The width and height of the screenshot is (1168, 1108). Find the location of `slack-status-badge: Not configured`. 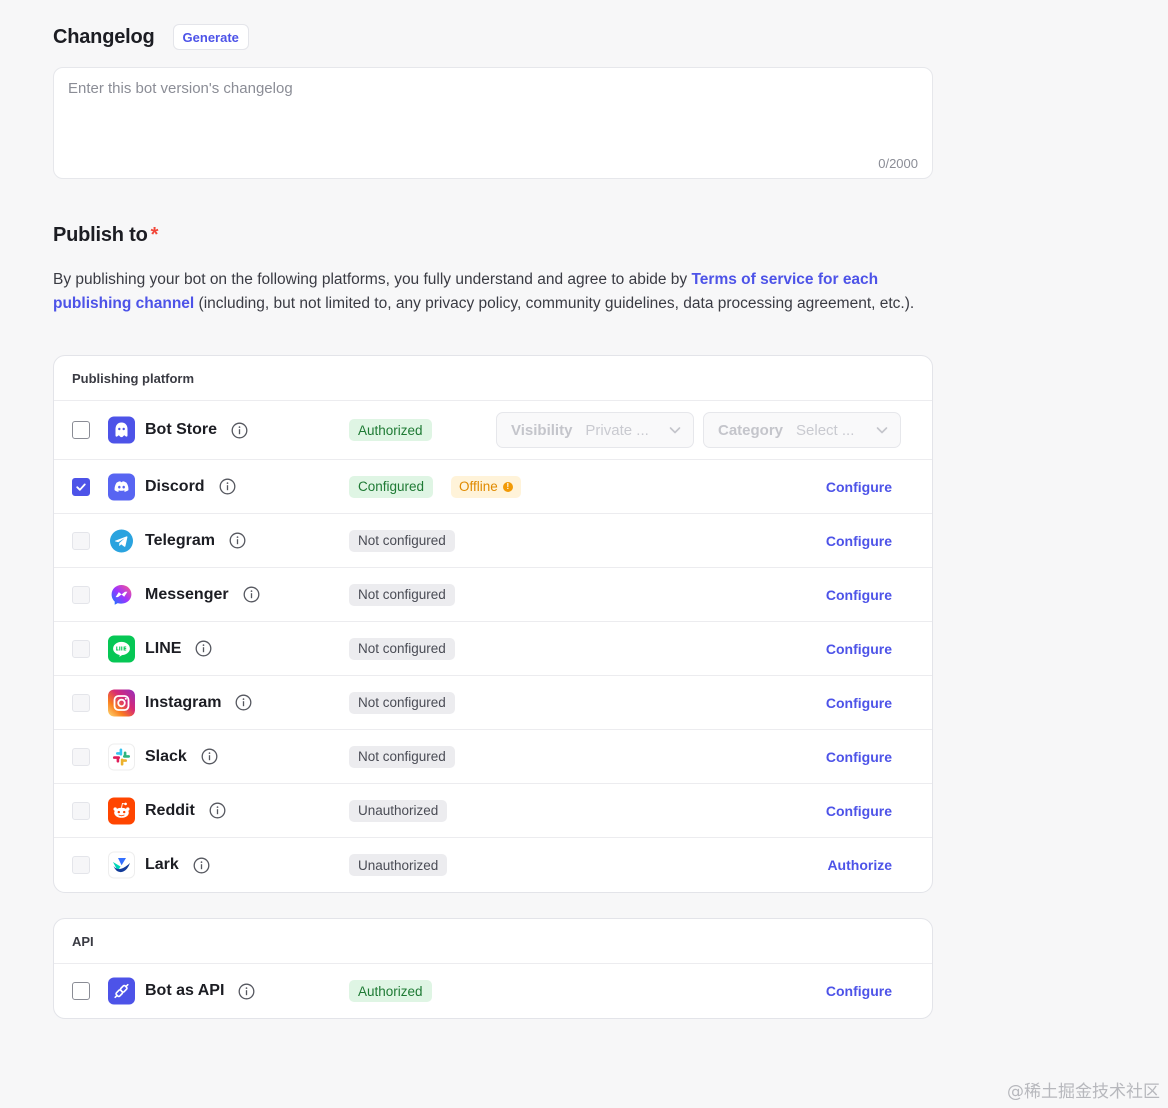

slack-status-badge: Not configured is located at coordinates (402, 756).